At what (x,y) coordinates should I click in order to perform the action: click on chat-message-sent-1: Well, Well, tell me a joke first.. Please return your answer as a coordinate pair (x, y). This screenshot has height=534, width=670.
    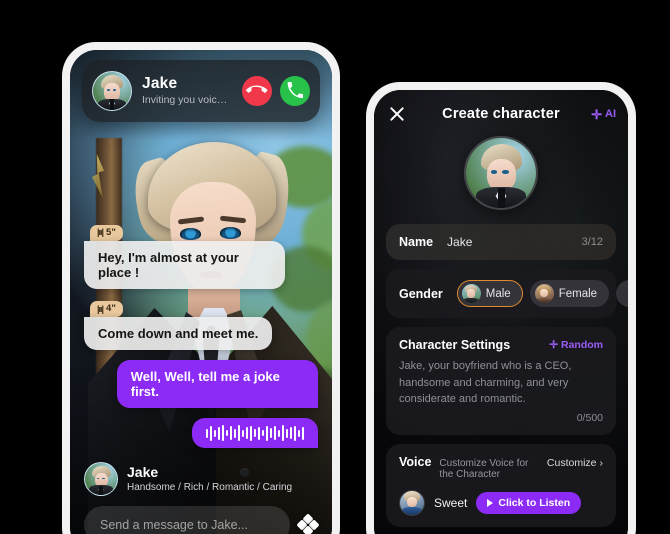
    Looking at the image, I should click on (201, 384).